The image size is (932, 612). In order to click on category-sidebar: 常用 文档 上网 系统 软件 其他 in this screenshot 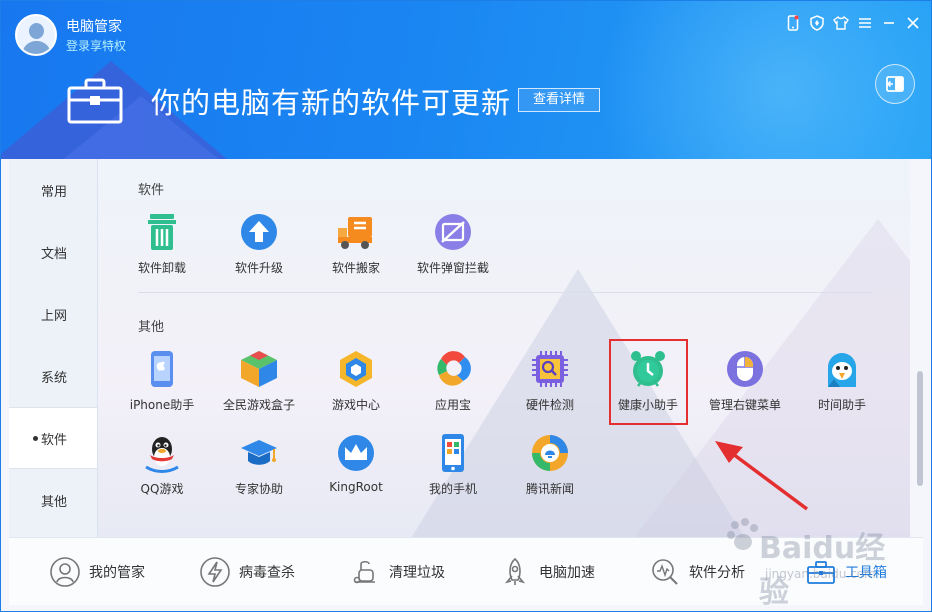, I will do `click(53, 348)`.